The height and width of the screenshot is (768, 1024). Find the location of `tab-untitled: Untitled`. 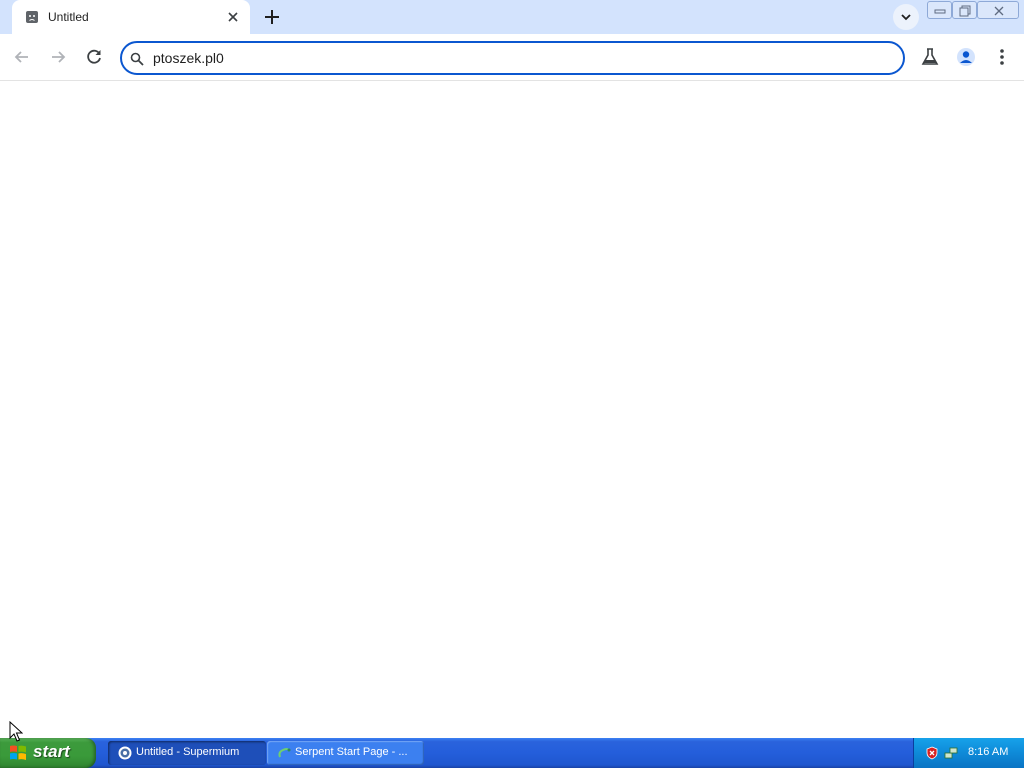

tab-untitled: Untitled is located at coordinates (131, 17).